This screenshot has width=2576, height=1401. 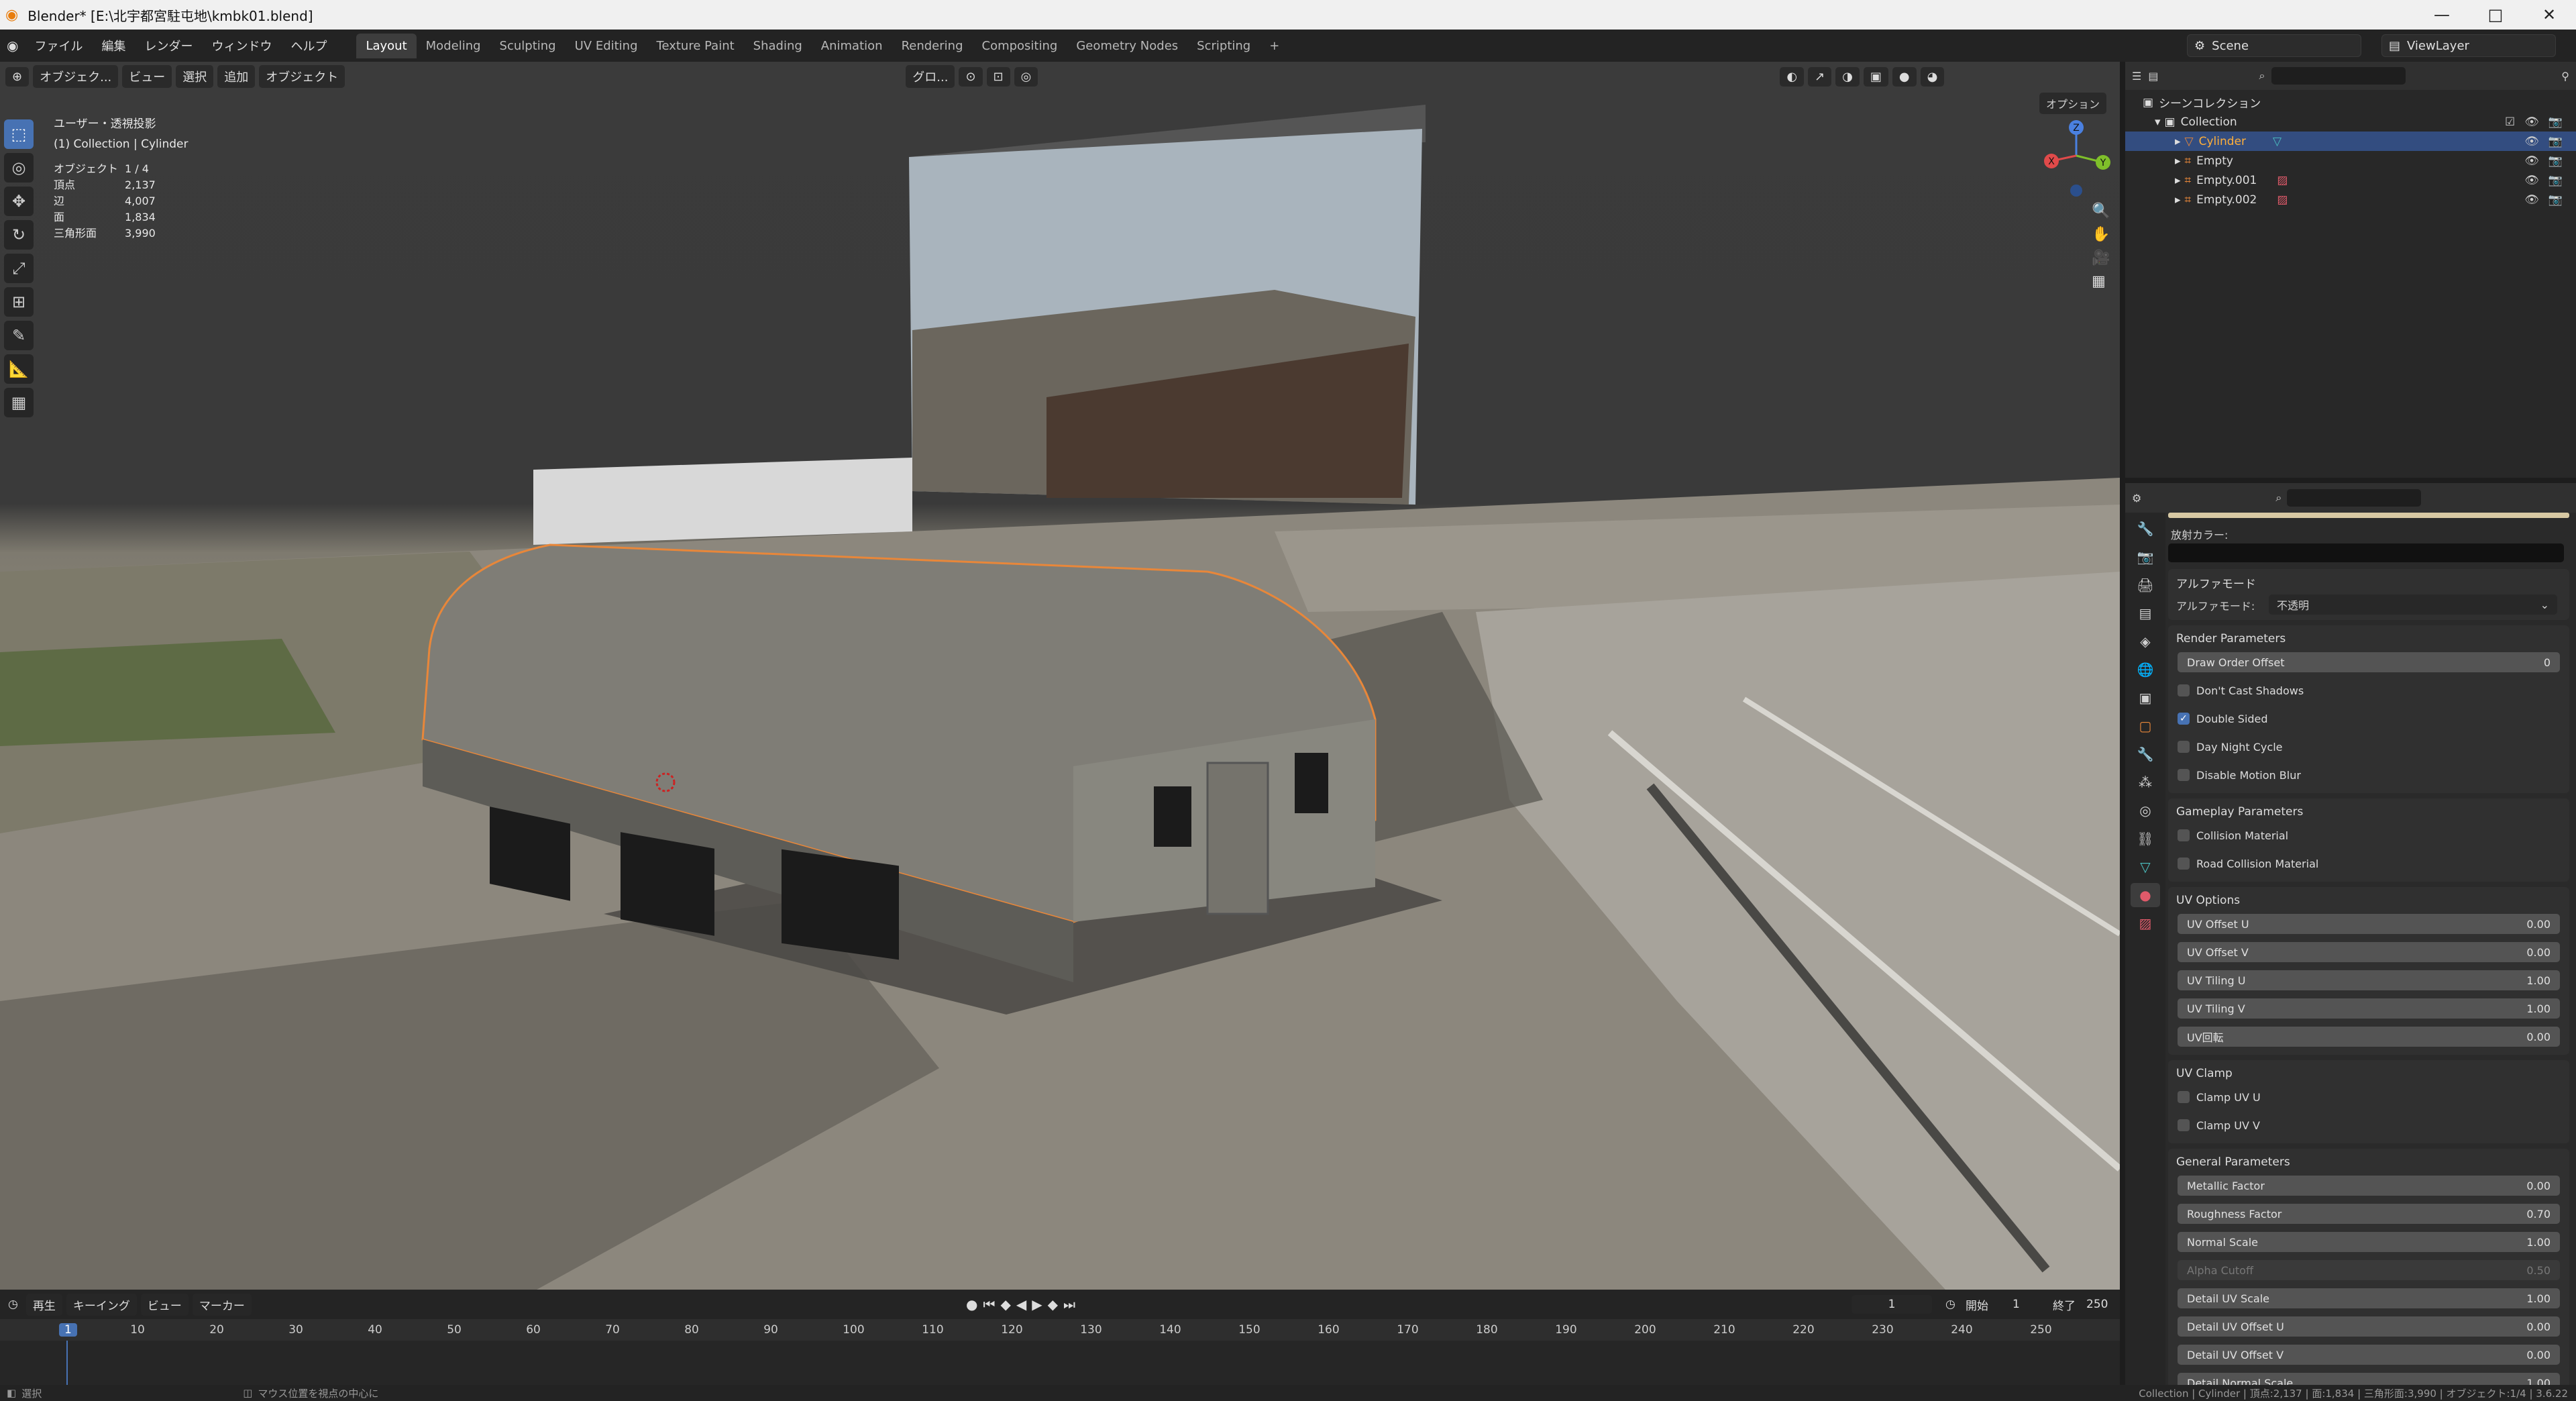 I want to click on normal-scale-field: Normal Scale 1.00, so click(x=2369, y=1242).